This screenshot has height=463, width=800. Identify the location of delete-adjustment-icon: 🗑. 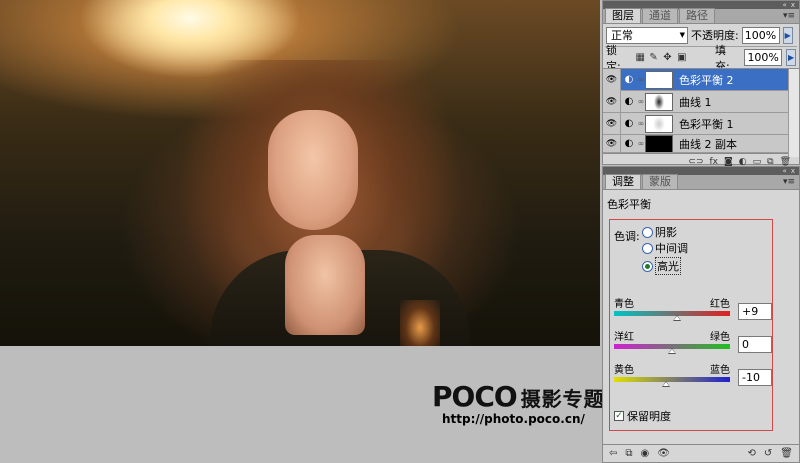
(786, 453).